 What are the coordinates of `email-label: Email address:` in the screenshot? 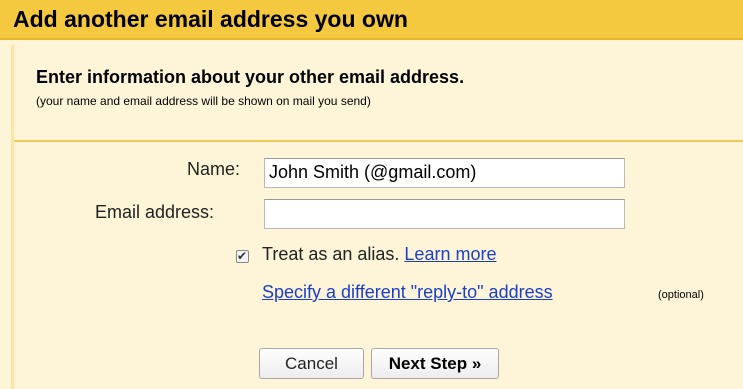 It's located at (155, 212).